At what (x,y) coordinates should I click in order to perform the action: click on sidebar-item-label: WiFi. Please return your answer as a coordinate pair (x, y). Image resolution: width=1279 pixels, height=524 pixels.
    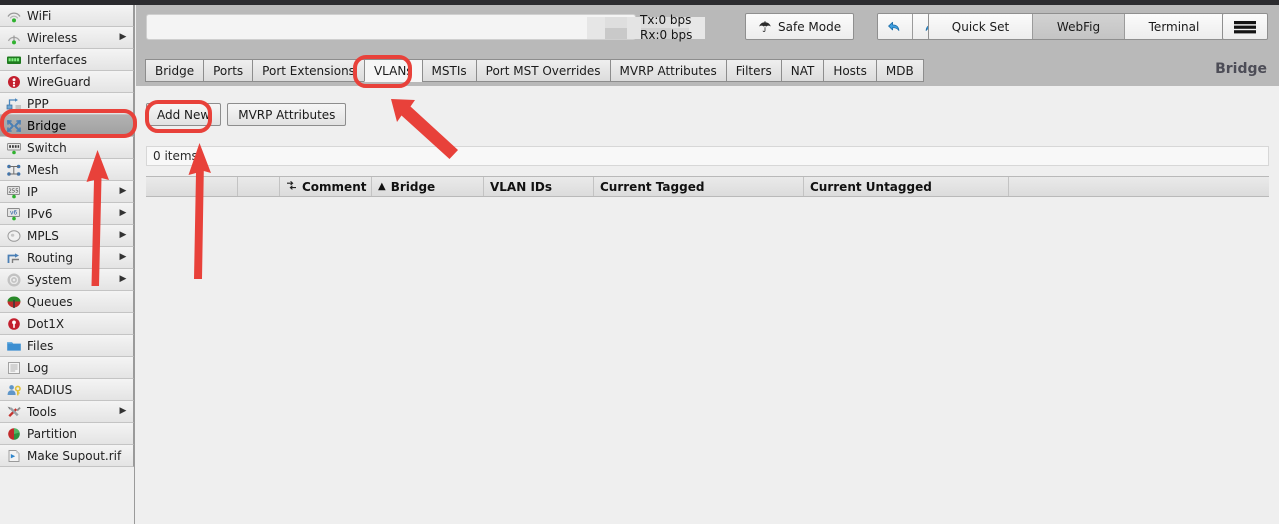
    Looking at the image, I should click on (39, 15).